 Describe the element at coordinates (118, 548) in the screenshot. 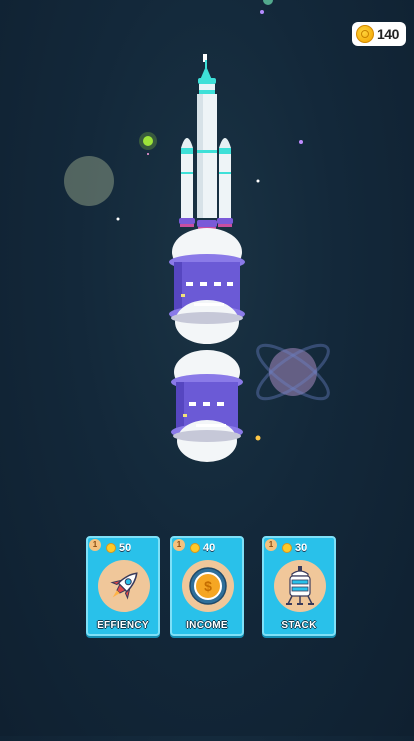

I see `upgrade-price: 50` at that location.